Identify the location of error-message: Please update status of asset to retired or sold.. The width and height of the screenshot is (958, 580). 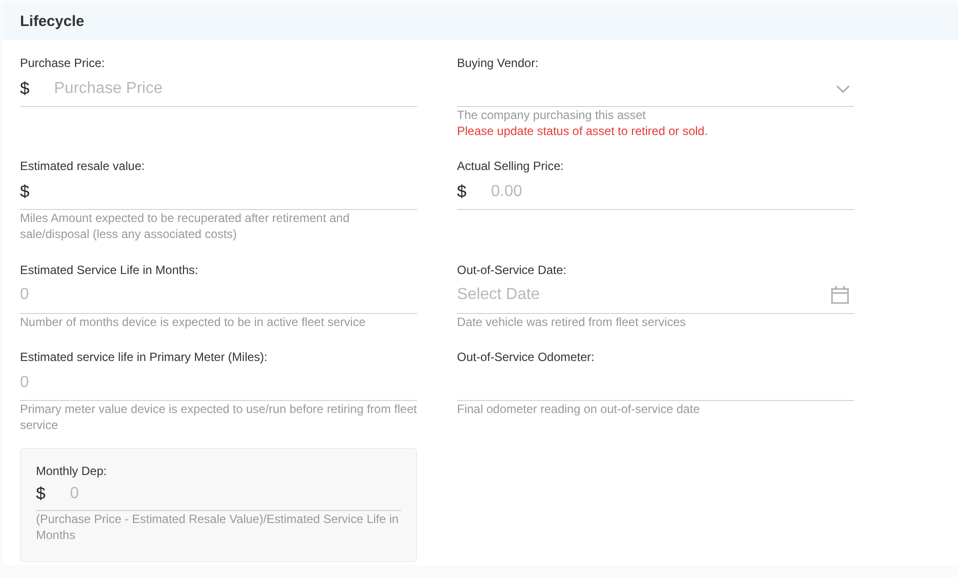
(583, 131).